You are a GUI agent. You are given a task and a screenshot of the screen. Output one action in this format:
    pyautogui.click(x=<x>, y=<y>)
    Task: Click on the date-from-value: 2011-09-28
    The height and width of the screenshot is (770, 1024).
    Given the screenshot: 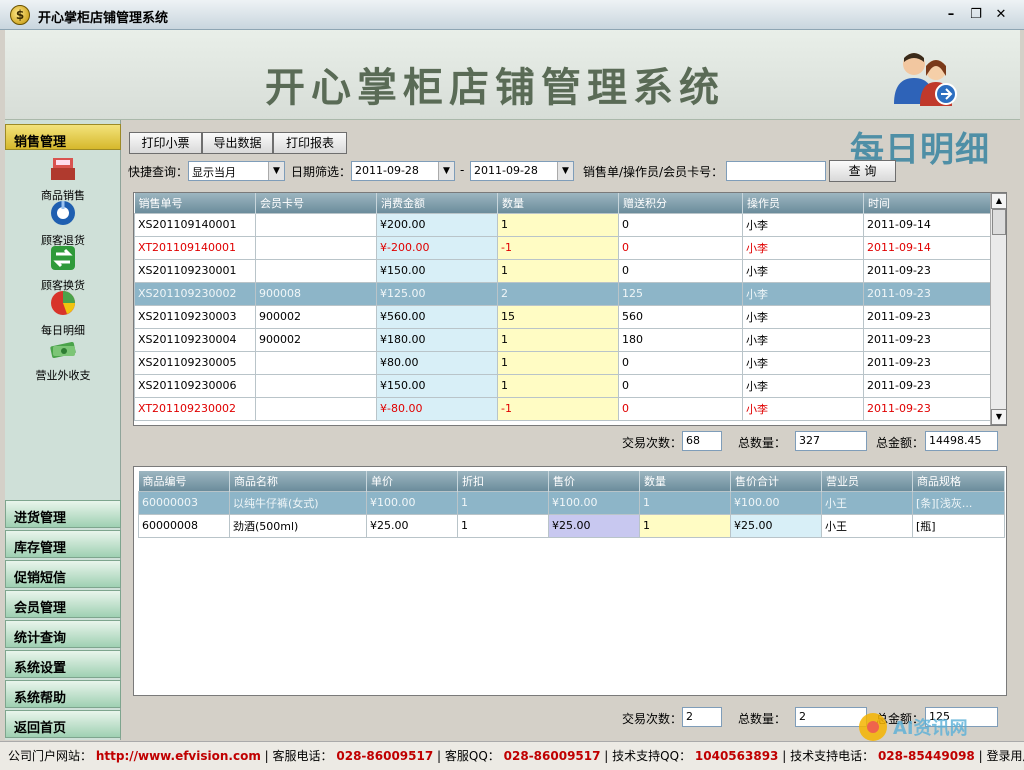 What is the action you would take?
    pyautogui.click(x=387, y=170)
    